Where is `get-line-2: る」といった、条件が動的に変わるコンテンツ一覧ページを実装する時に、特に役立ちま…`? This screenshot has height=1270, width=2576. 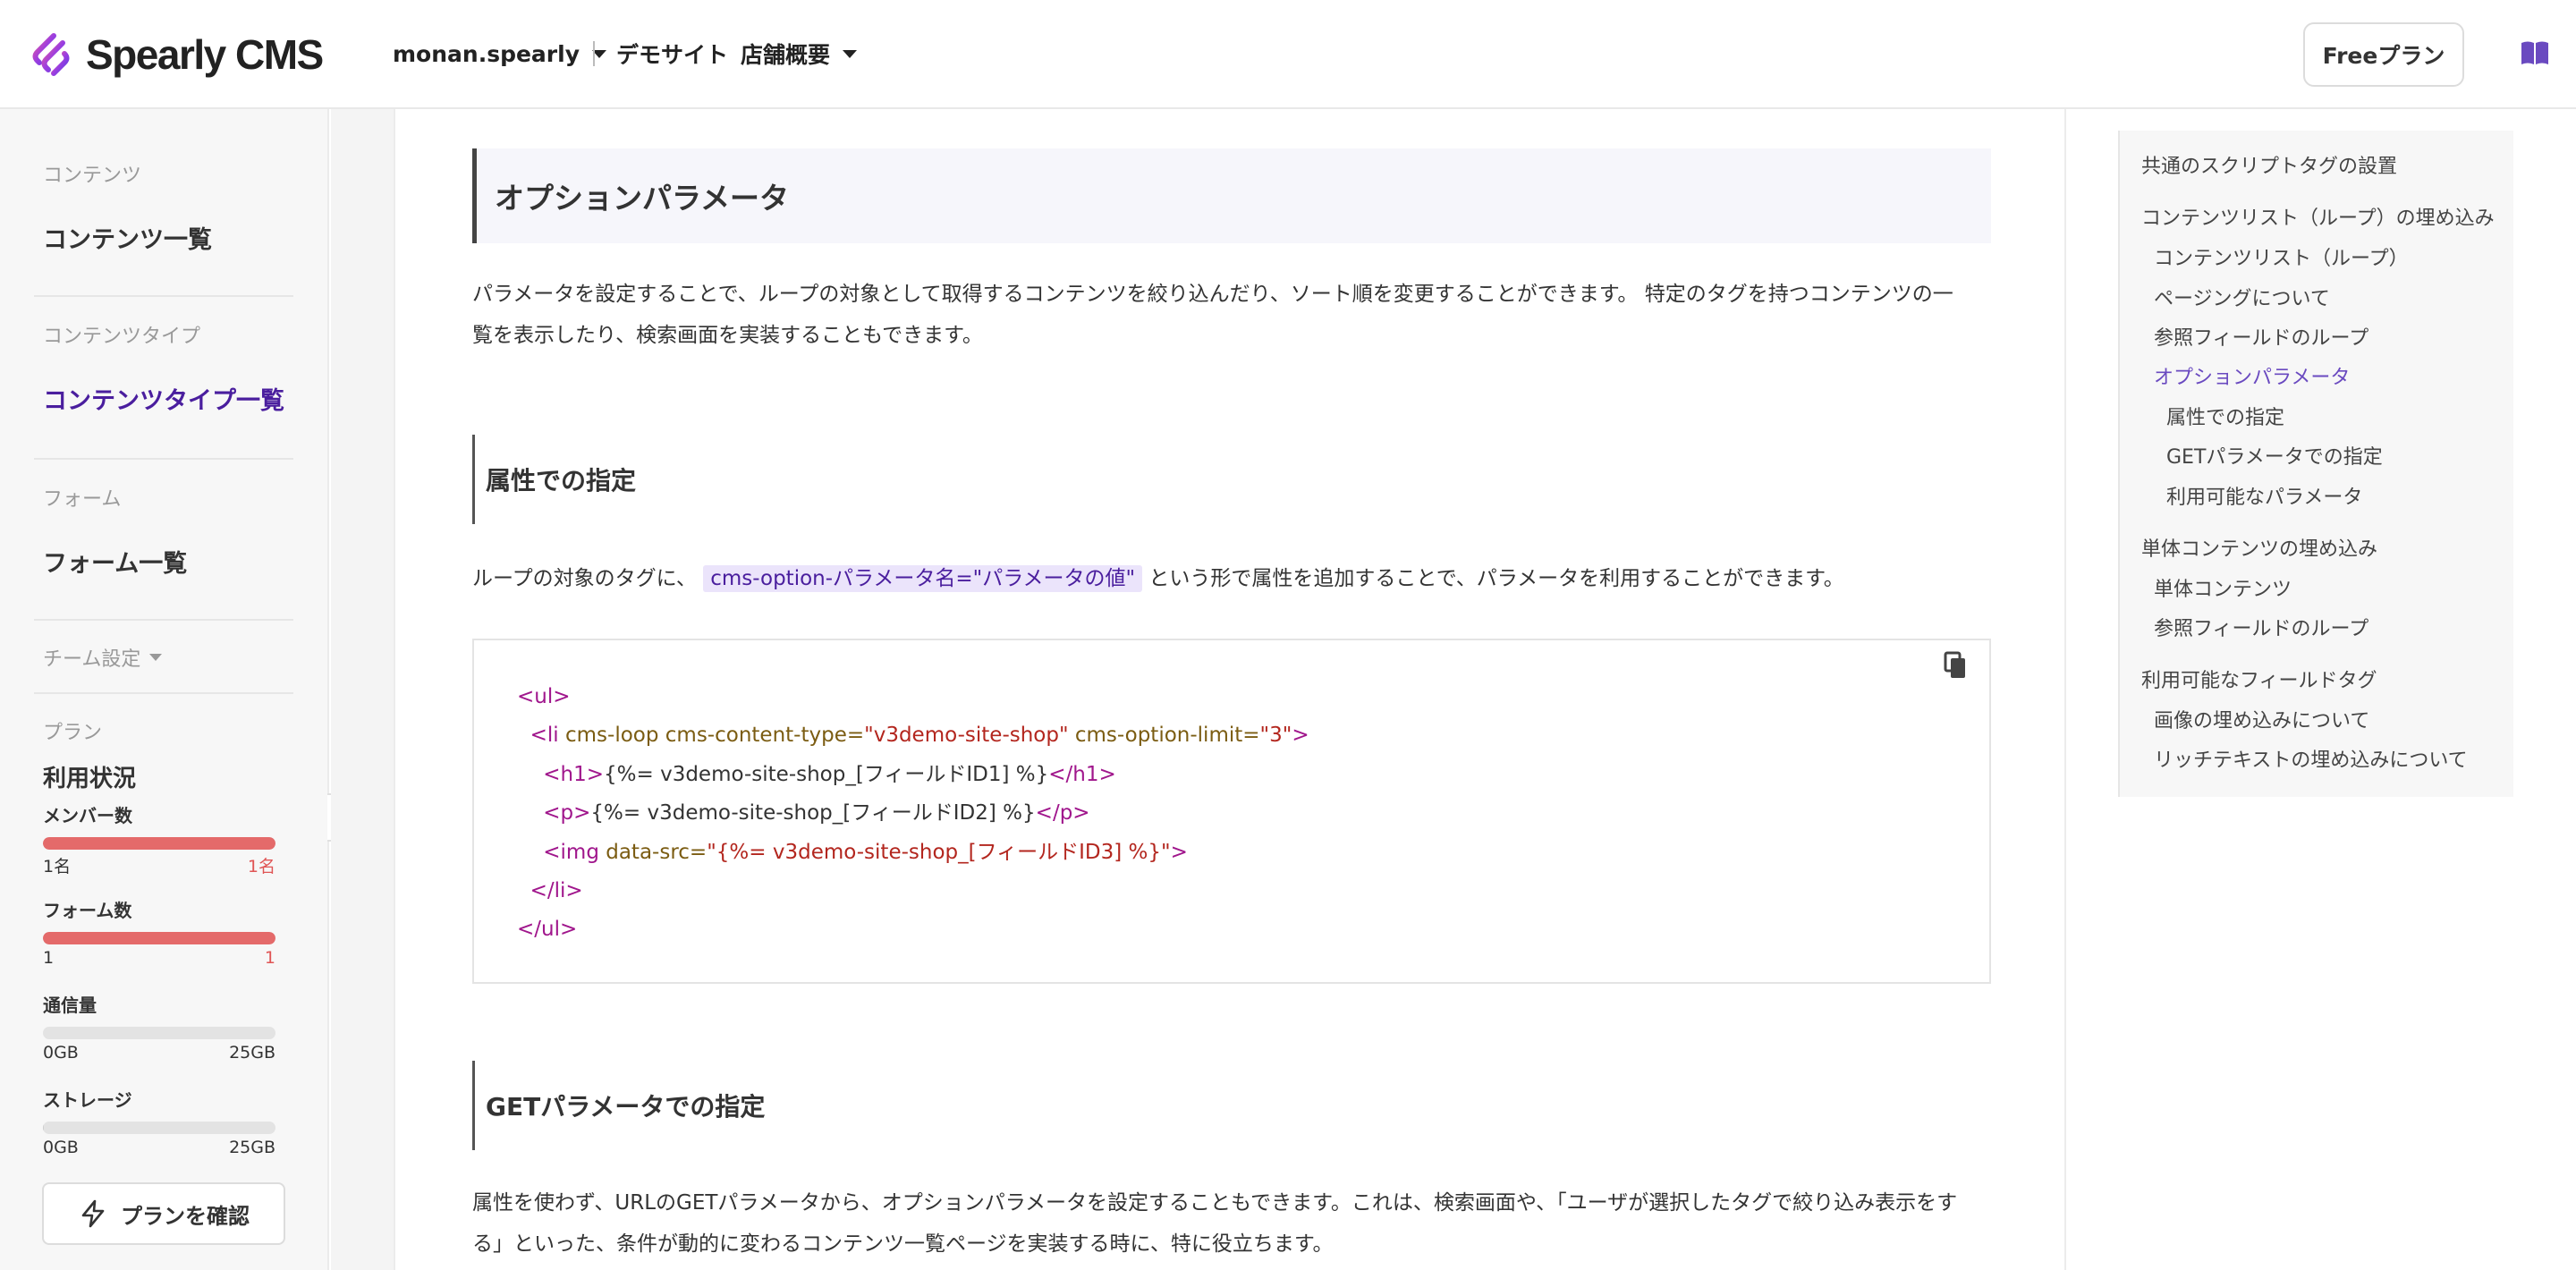 get-line-2: る」といった、条件が動的に変わるコンテンツ一覧ページを実装する時に、特に役立ちま… is located at coordinates (903, 1244).